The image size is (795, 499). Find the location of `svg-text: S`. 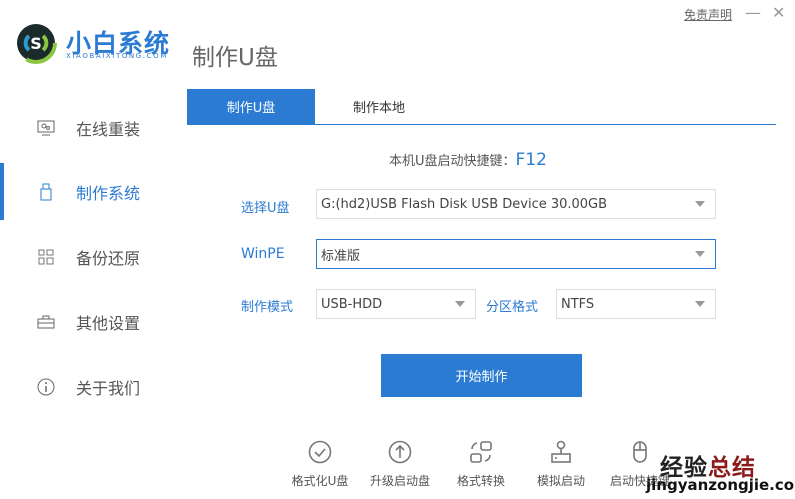

svg-text: S is located at coordinates (36, 43).